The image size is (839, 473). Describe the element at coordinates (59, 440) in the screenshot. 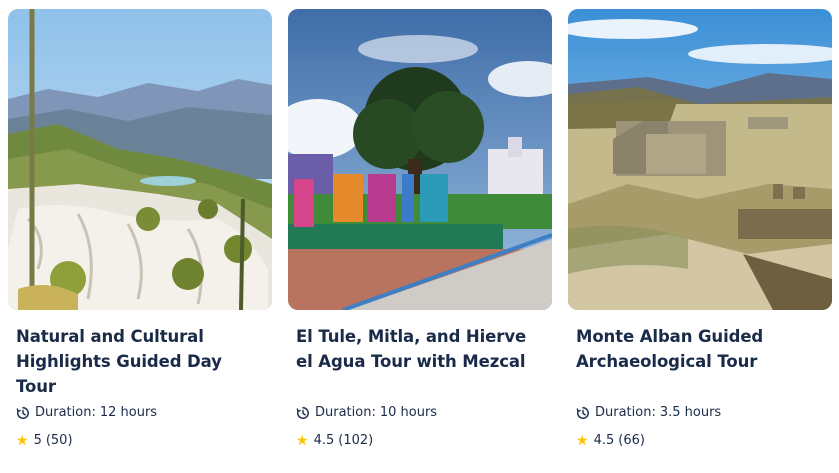

I see `review-count: (50)` at that location.